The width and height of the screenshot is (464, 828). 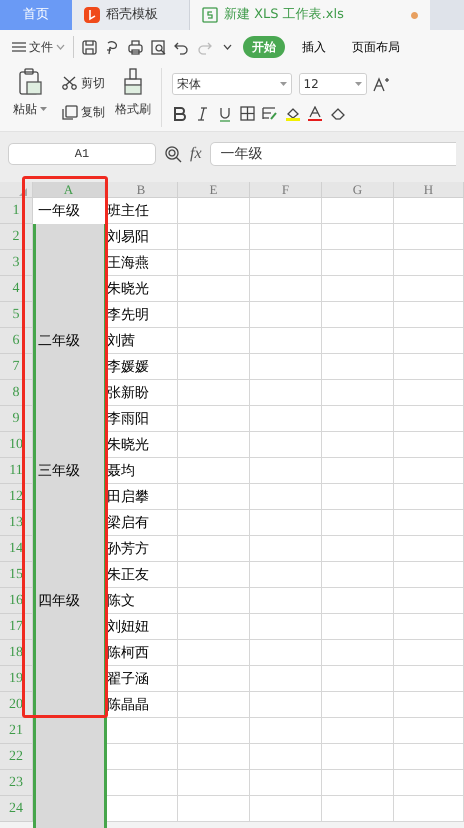 What do you see at coordinates (133, 82) in the screenshot?
I see `paint-brush-icon` at bounding box center [133, 82].